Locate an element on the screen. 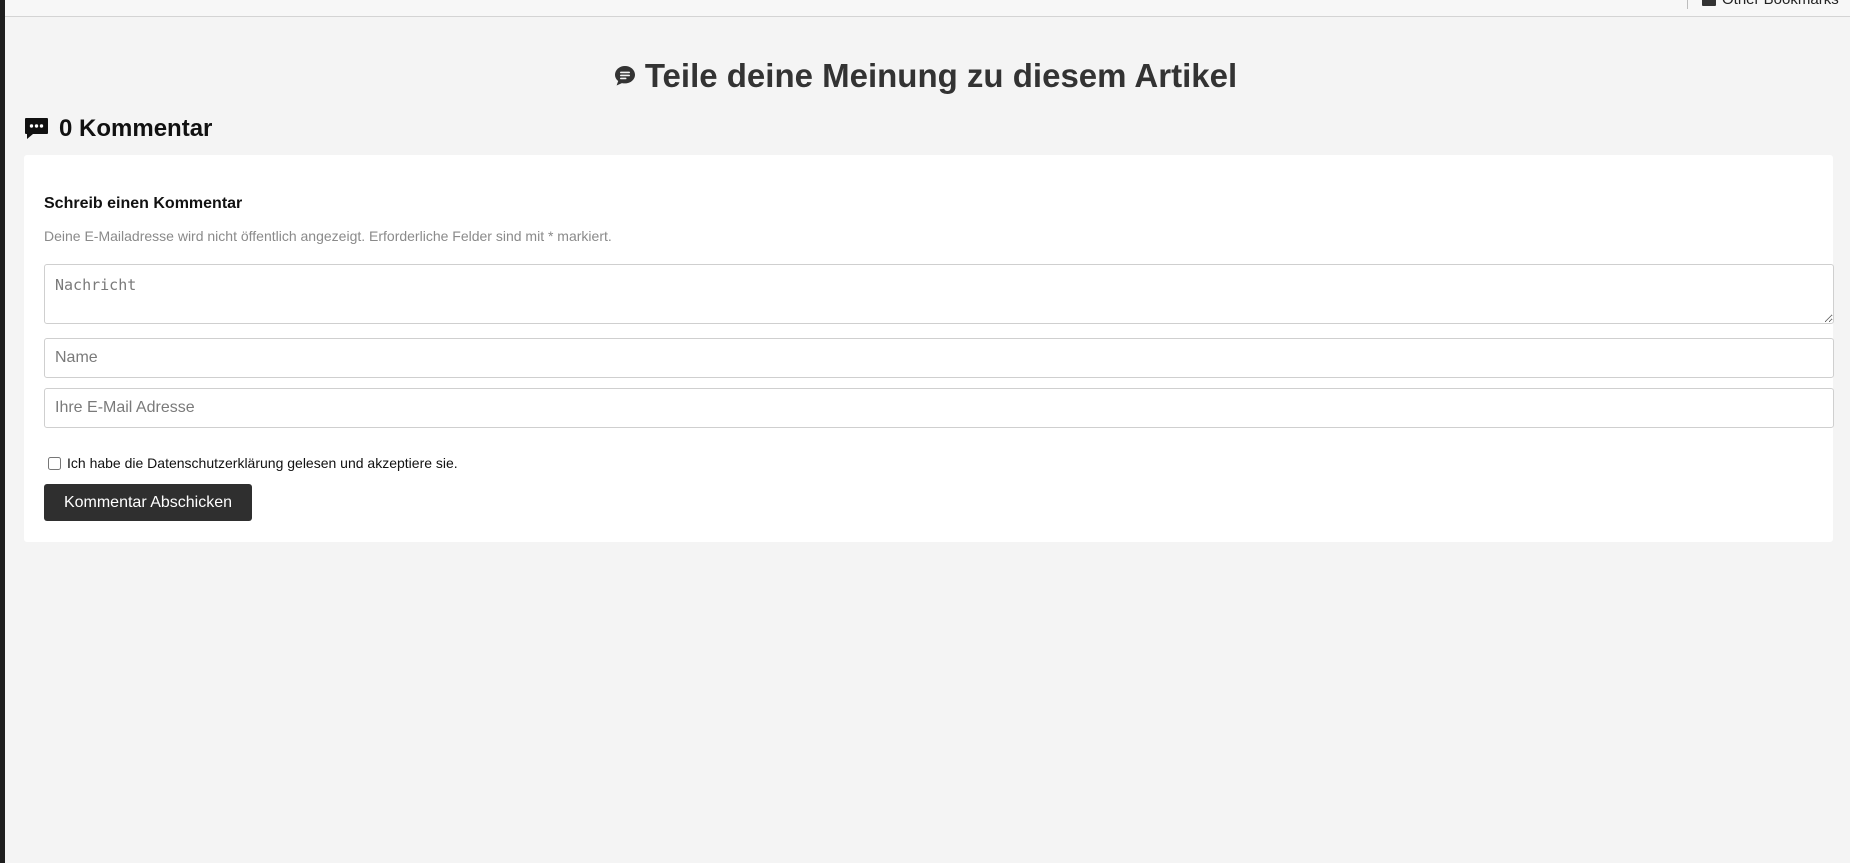  comment-dots-icon is located at coordinates (36, 128).